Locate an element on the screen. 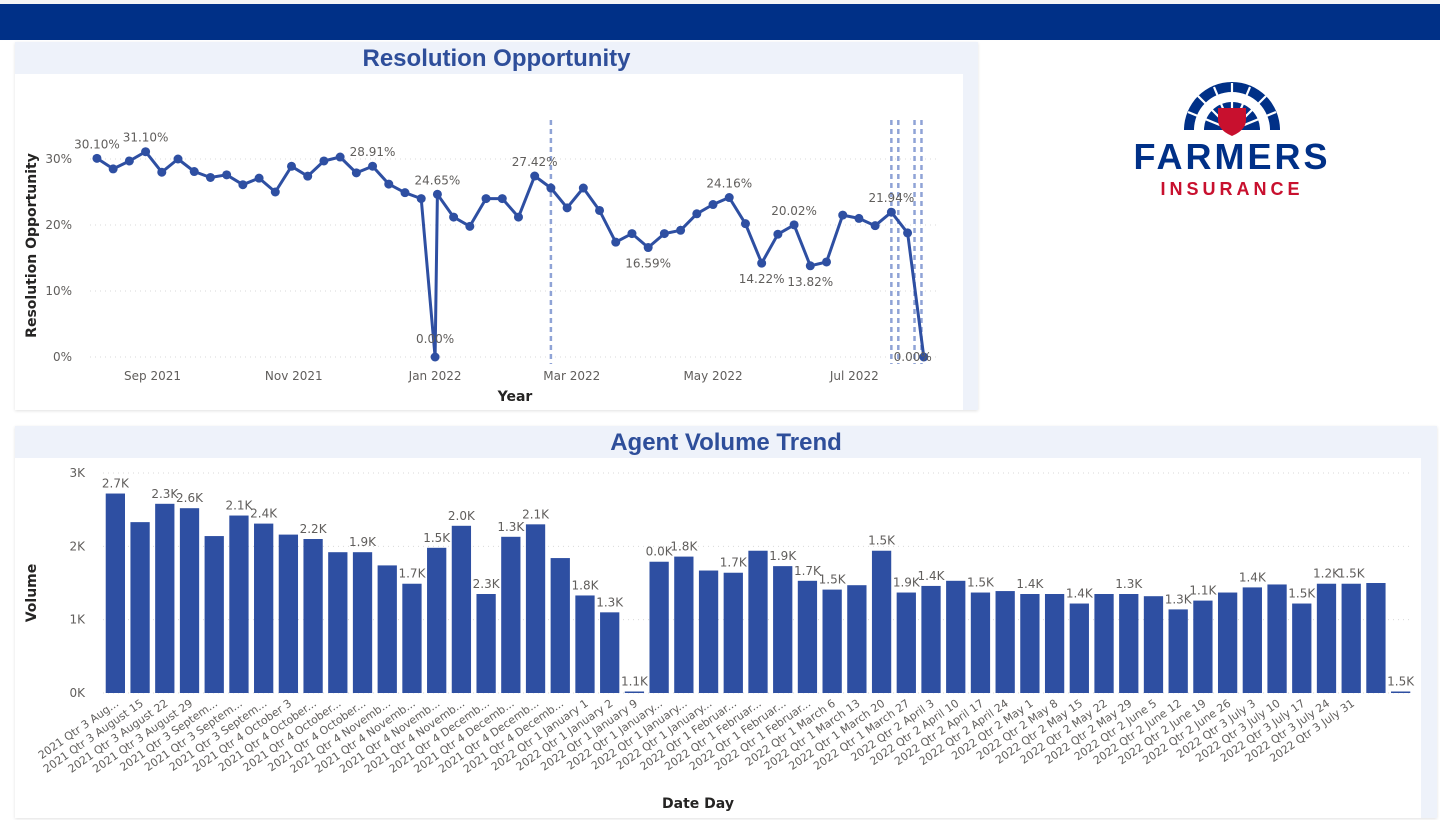 The image size is (1440, 820). y-tick-label: 0K is located at coordinates (77, 693).